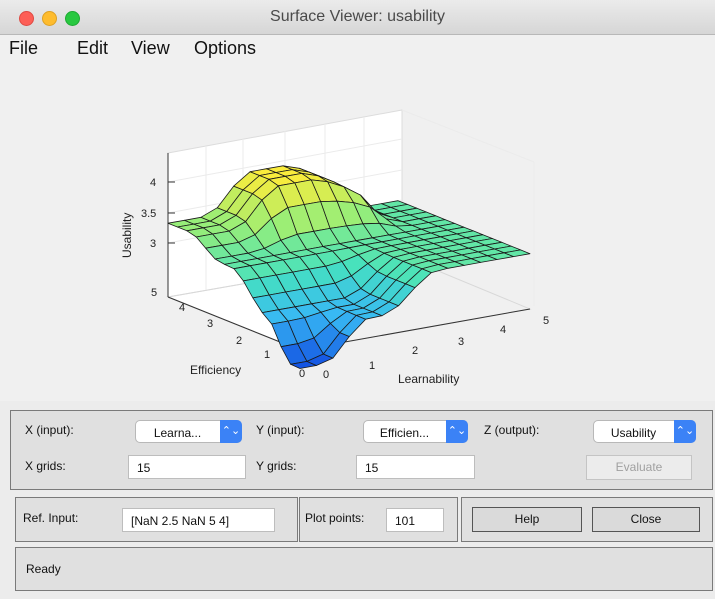 The width and height of the screenshot is (715, 599). I want to click on x-grids-label: X grids:, so click(45, 466).